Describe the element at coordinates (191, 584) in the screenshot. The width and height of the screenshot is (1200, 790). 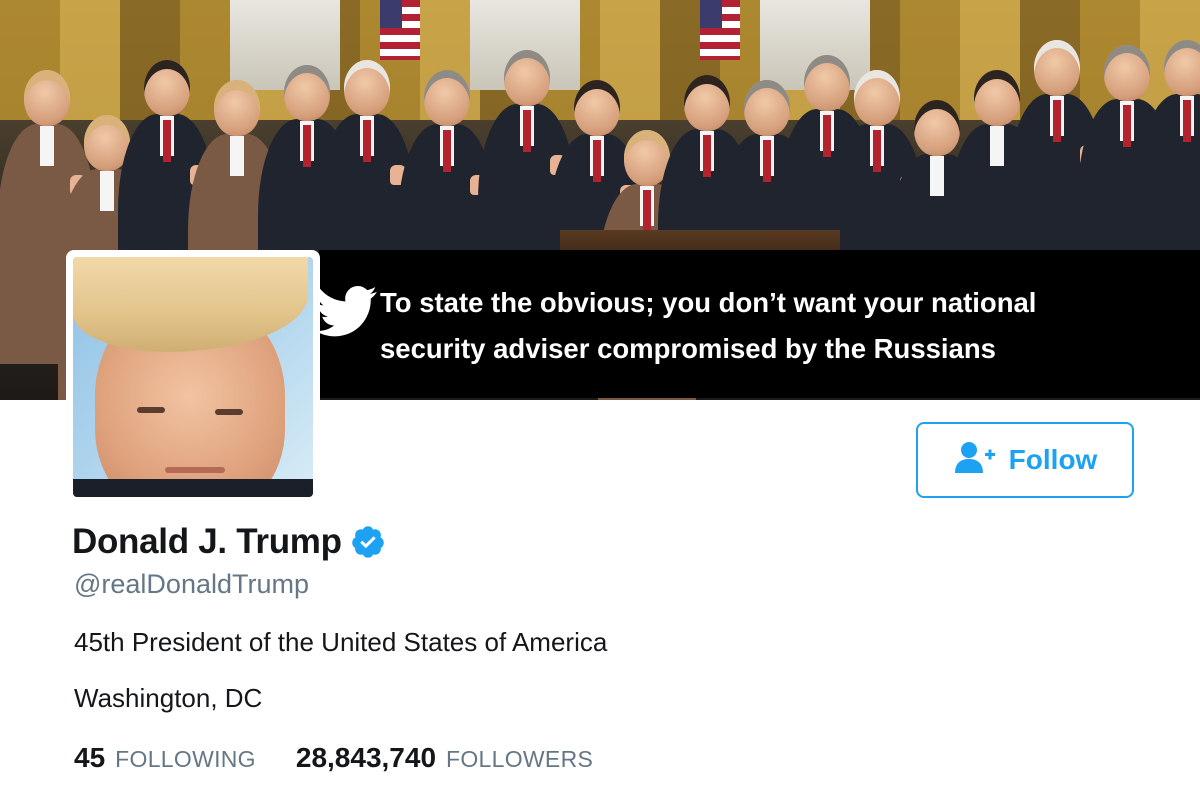
I see `screen-name: @realDonaldTrump` at that location.